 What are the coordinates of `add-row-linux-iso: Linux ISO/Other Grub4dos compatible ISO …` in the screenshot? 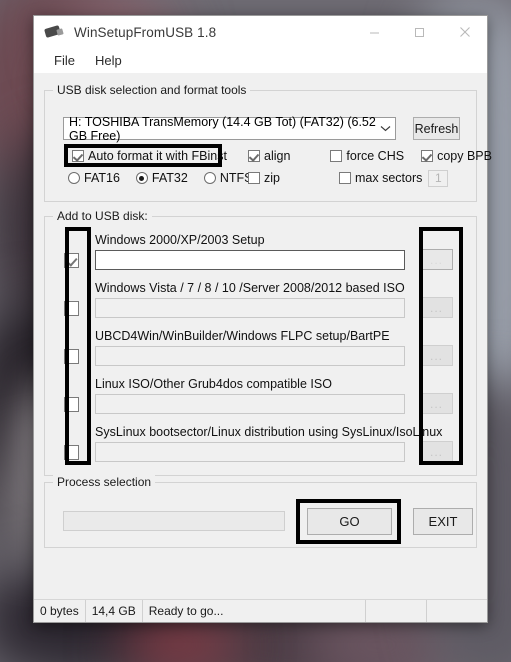 It's located at (260, 400).